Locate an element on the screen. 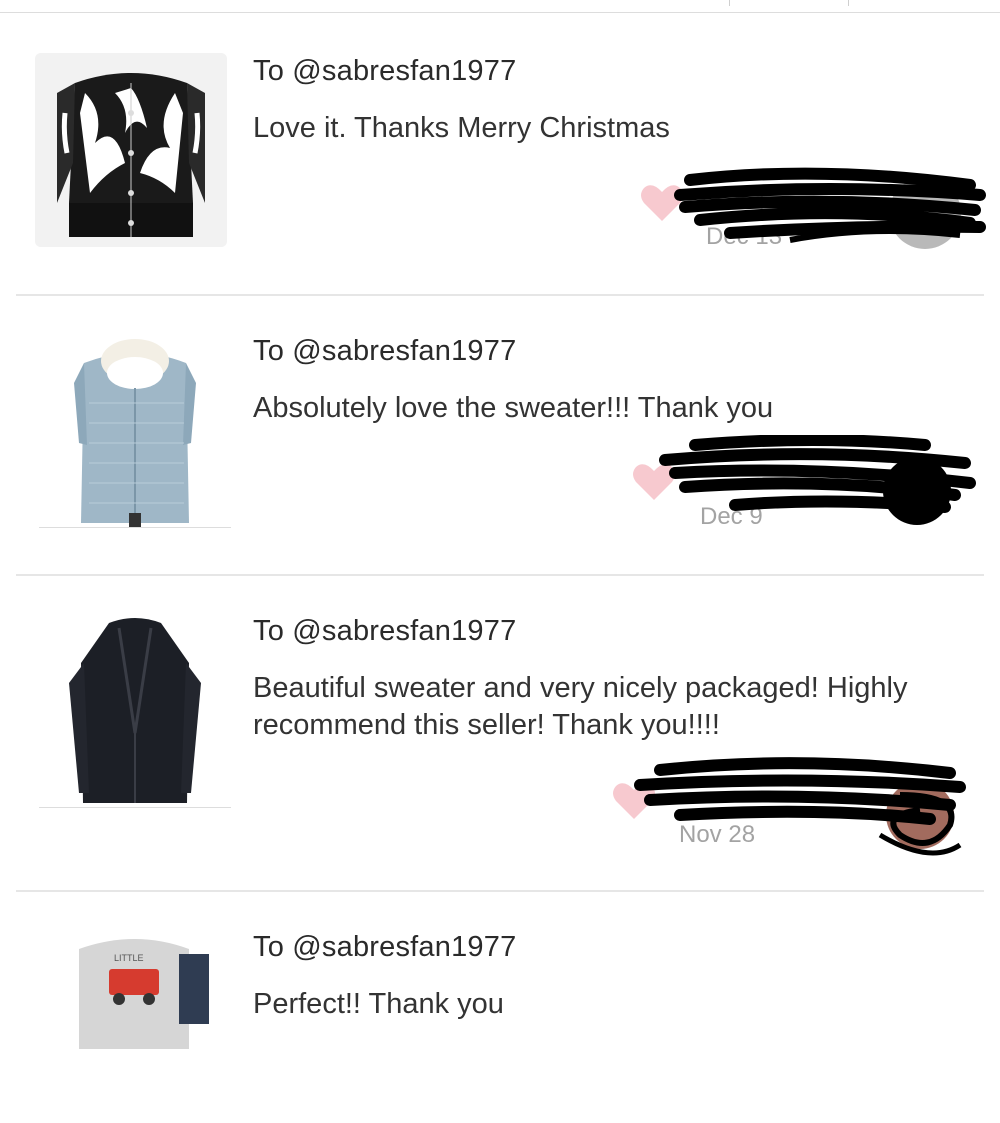  long-cardigan-image is located at coordinates (135, 710).